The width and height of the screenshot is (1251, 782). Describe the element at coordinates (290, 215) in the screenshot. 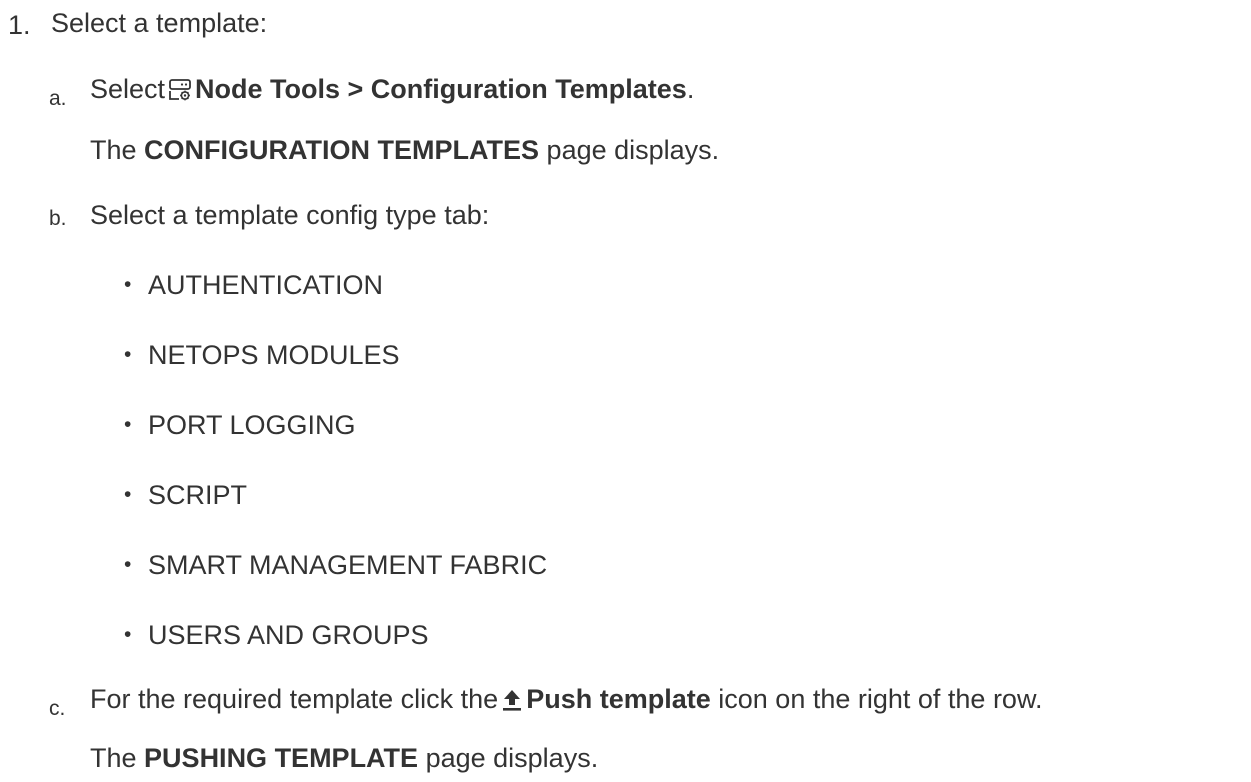

I see `step-b-text: Select a template config type tab:` at that location.